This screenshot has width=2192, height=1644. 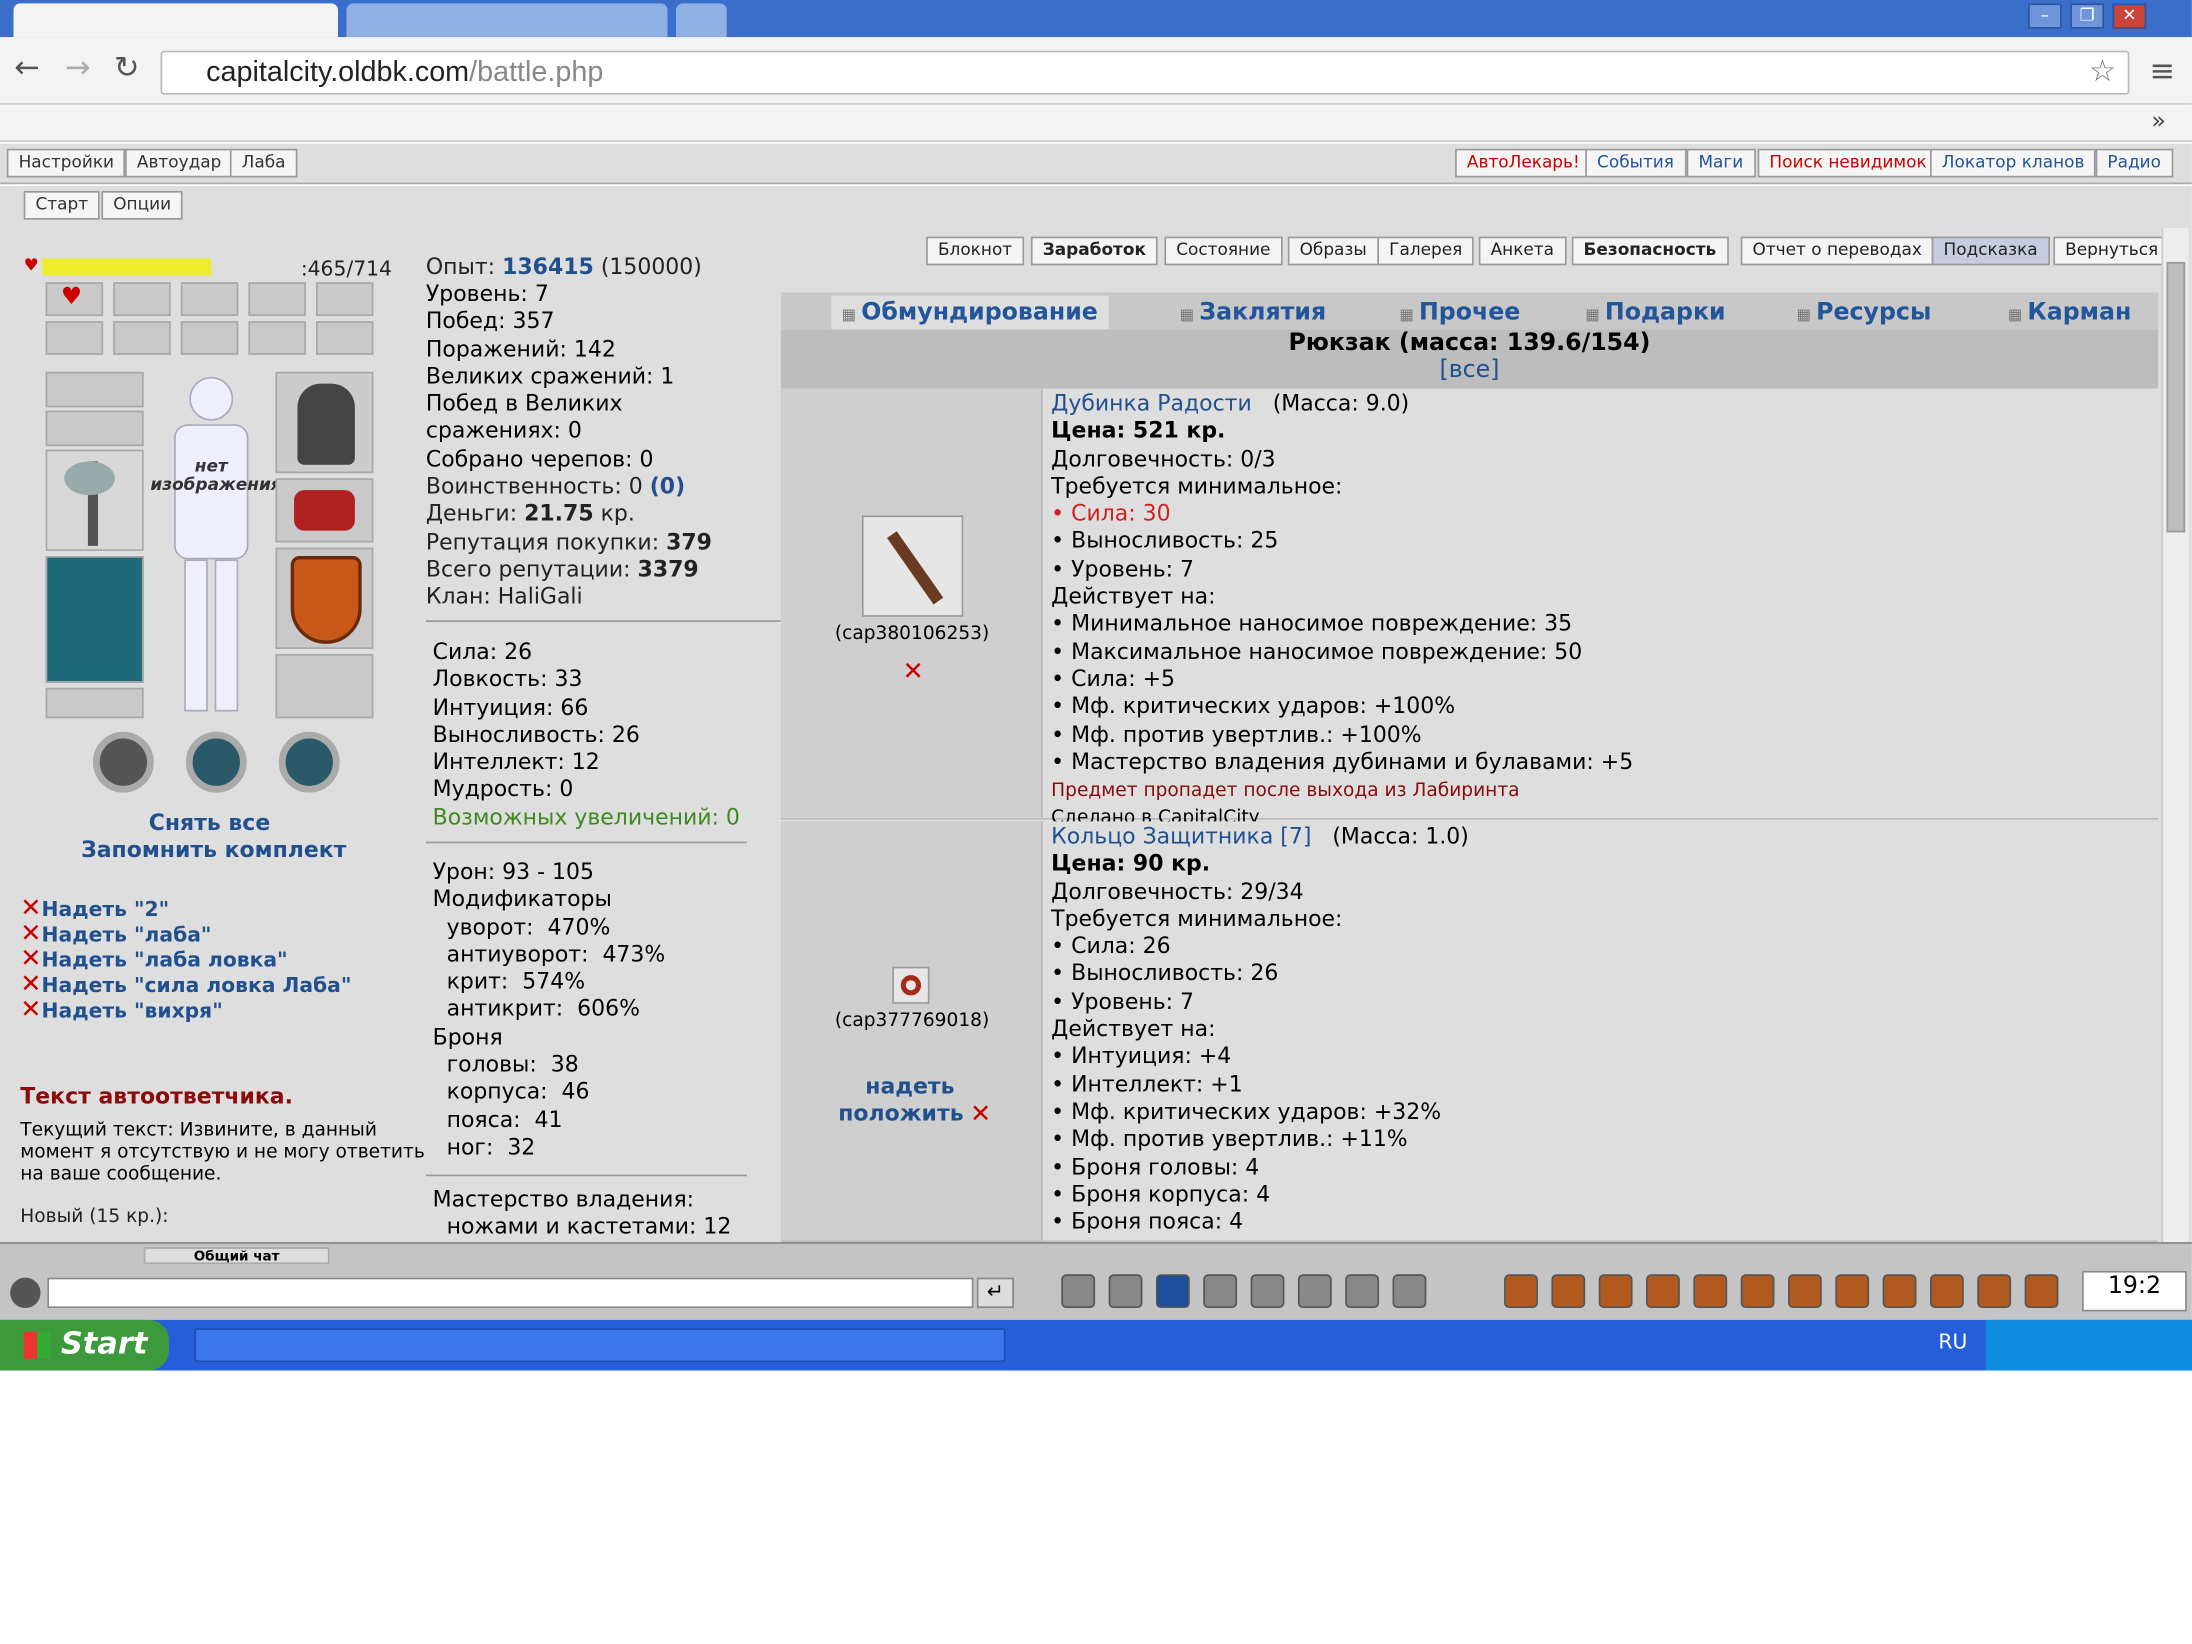 What do you see at coordinates (26, 71) in the screenshot?
I see `back-icon: ←` at bounding box center [26, 71].